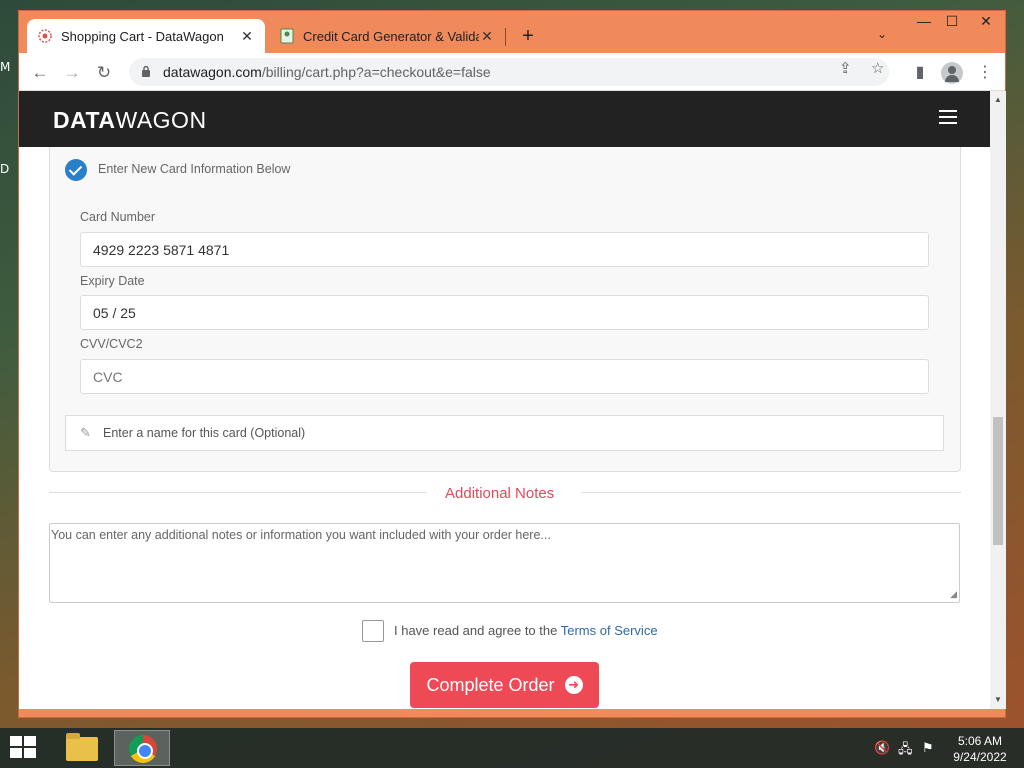 The height and width of the screenshot is (768, 1024). I want to click on resize-grip-icon: ◢, so click(953, 594).